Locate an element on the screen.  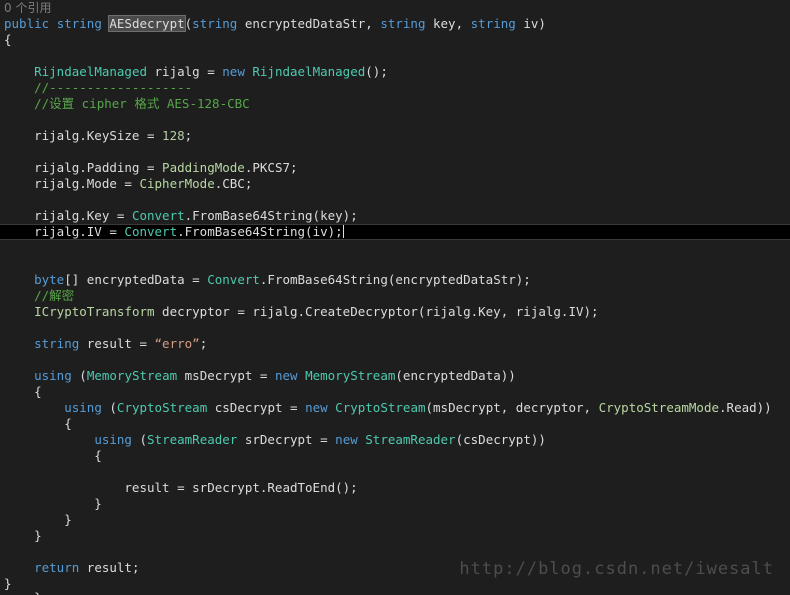
type-cryptostream-ctor: CryptoStream is located at coordinates (376, 407).